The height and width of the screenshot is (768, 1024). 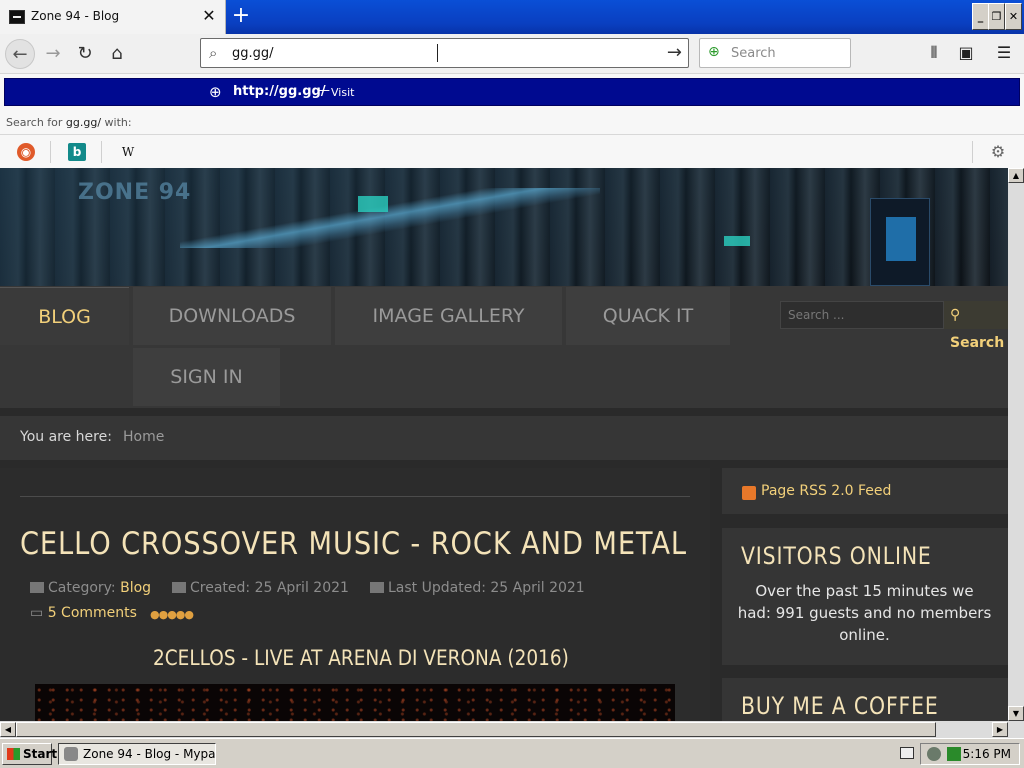 I want to click on menu-item-quack-it: QUACK IT, so click(x=648, y=316).